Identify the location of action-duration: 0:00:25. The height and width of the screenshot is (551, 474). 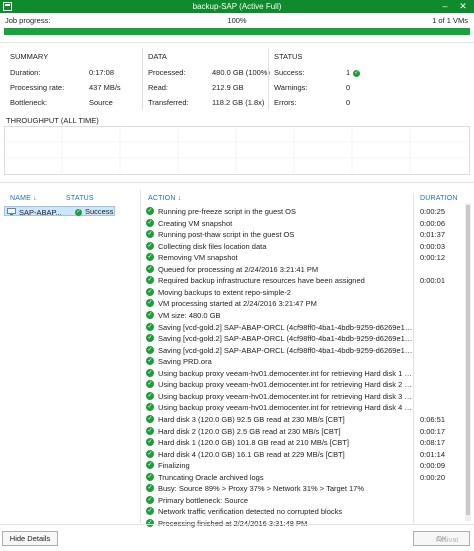
(433, 211).